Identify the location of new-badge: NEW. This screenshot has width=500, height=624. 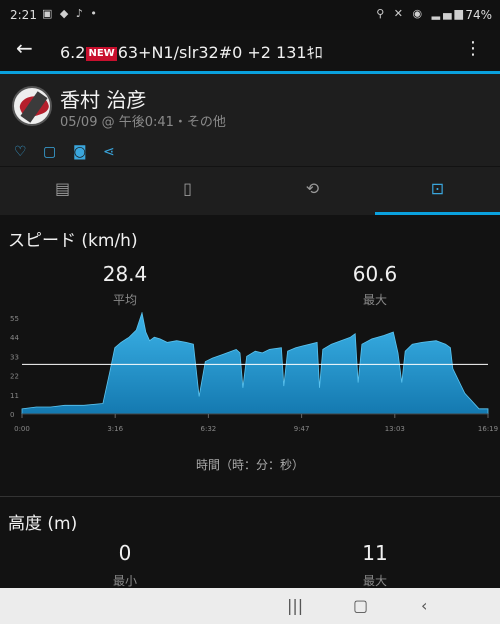
(101, 54).